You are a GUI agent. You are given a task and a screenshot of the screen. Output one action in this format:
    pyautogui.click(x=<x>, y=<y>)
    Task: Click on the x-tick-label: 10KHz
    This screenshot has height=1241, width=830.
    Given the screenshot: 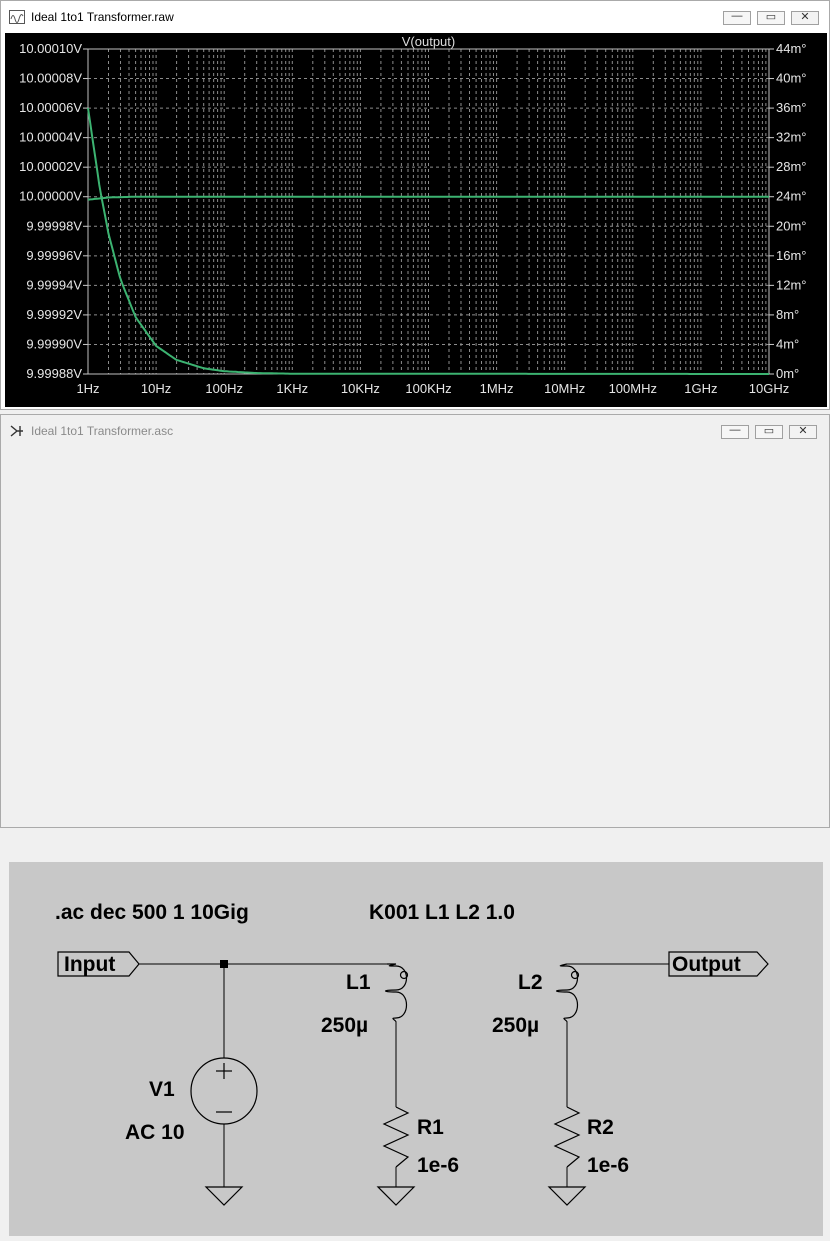 What is the action you would take?
    pyautogui.click(x=360, y=388)
    